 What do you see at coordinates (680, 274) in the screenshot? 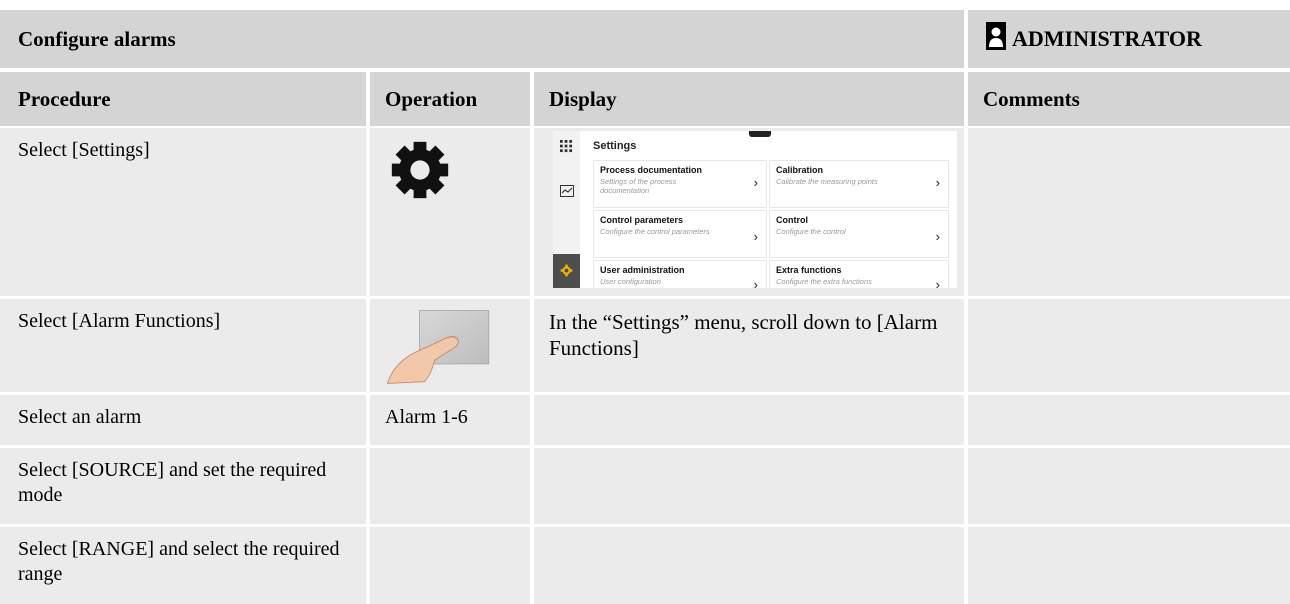
I see `card-user-administration: User administration User configuration ›` at bounding box center [680, 274].